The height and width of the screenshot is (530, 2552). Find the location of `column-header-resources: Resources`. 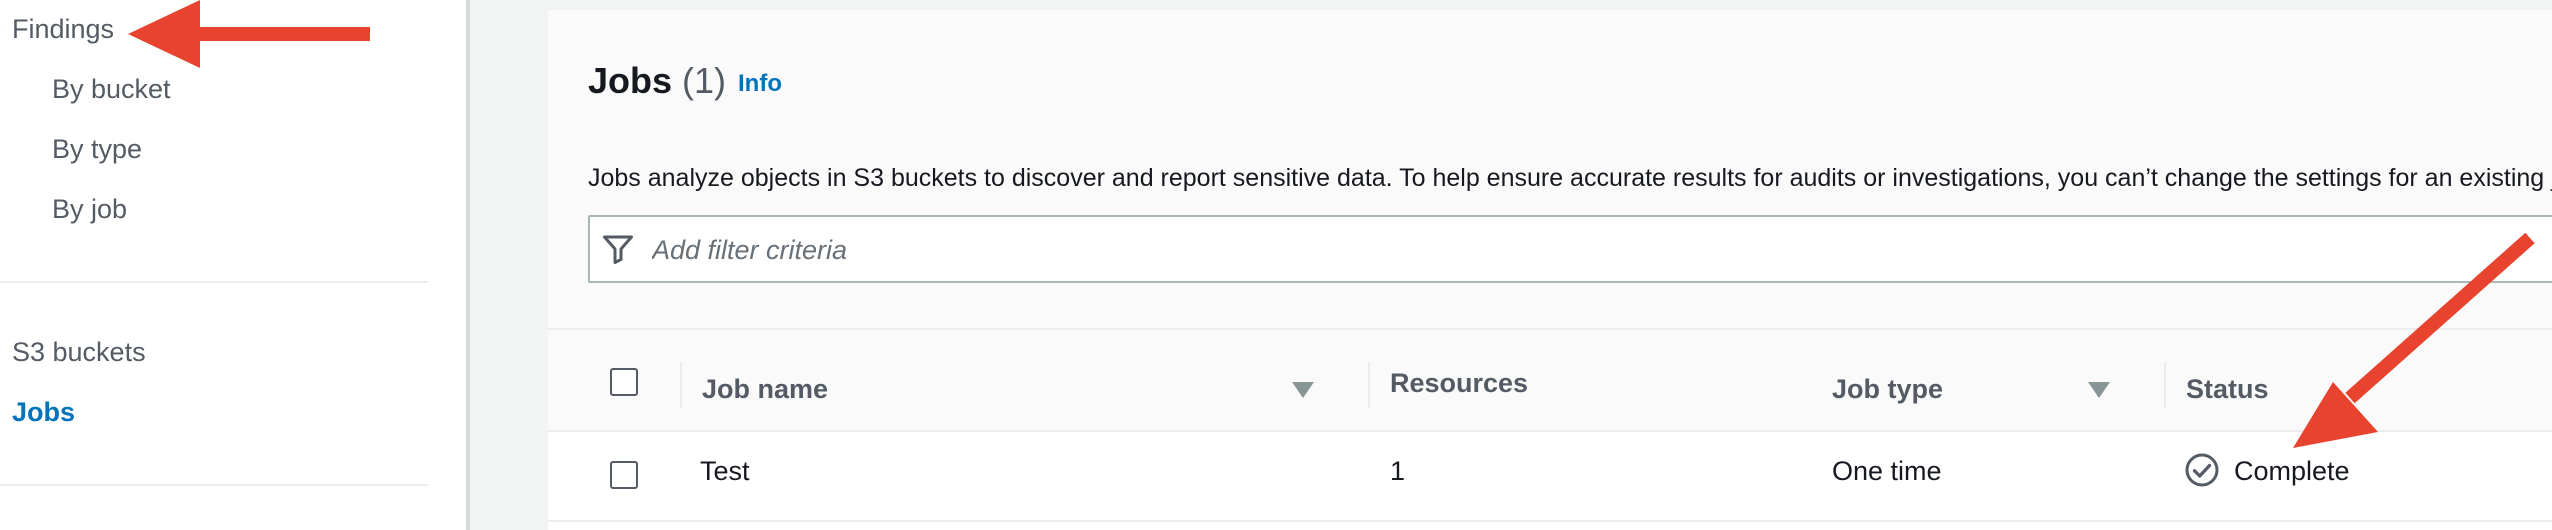

column-header-resources: Resources is located at coordinates (1459, 383).